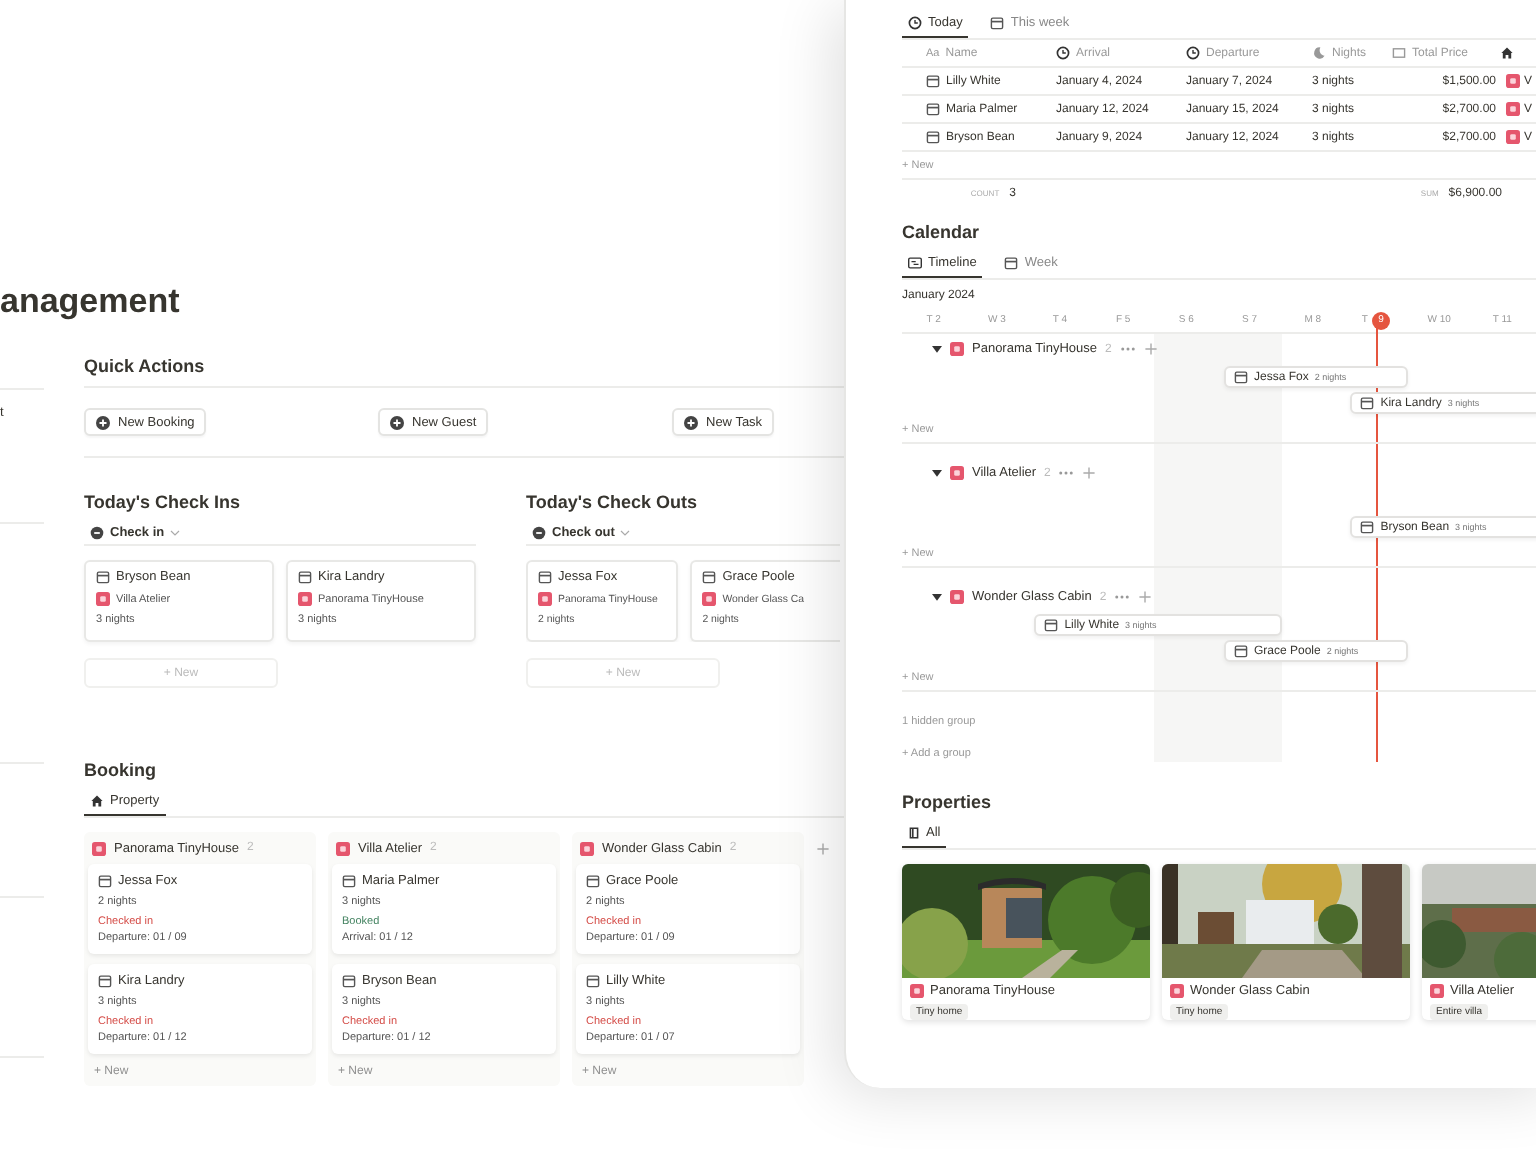  Describe the element at coordinates (942, 232) in the screenshot. I see `section-title: Calendar` at that location.